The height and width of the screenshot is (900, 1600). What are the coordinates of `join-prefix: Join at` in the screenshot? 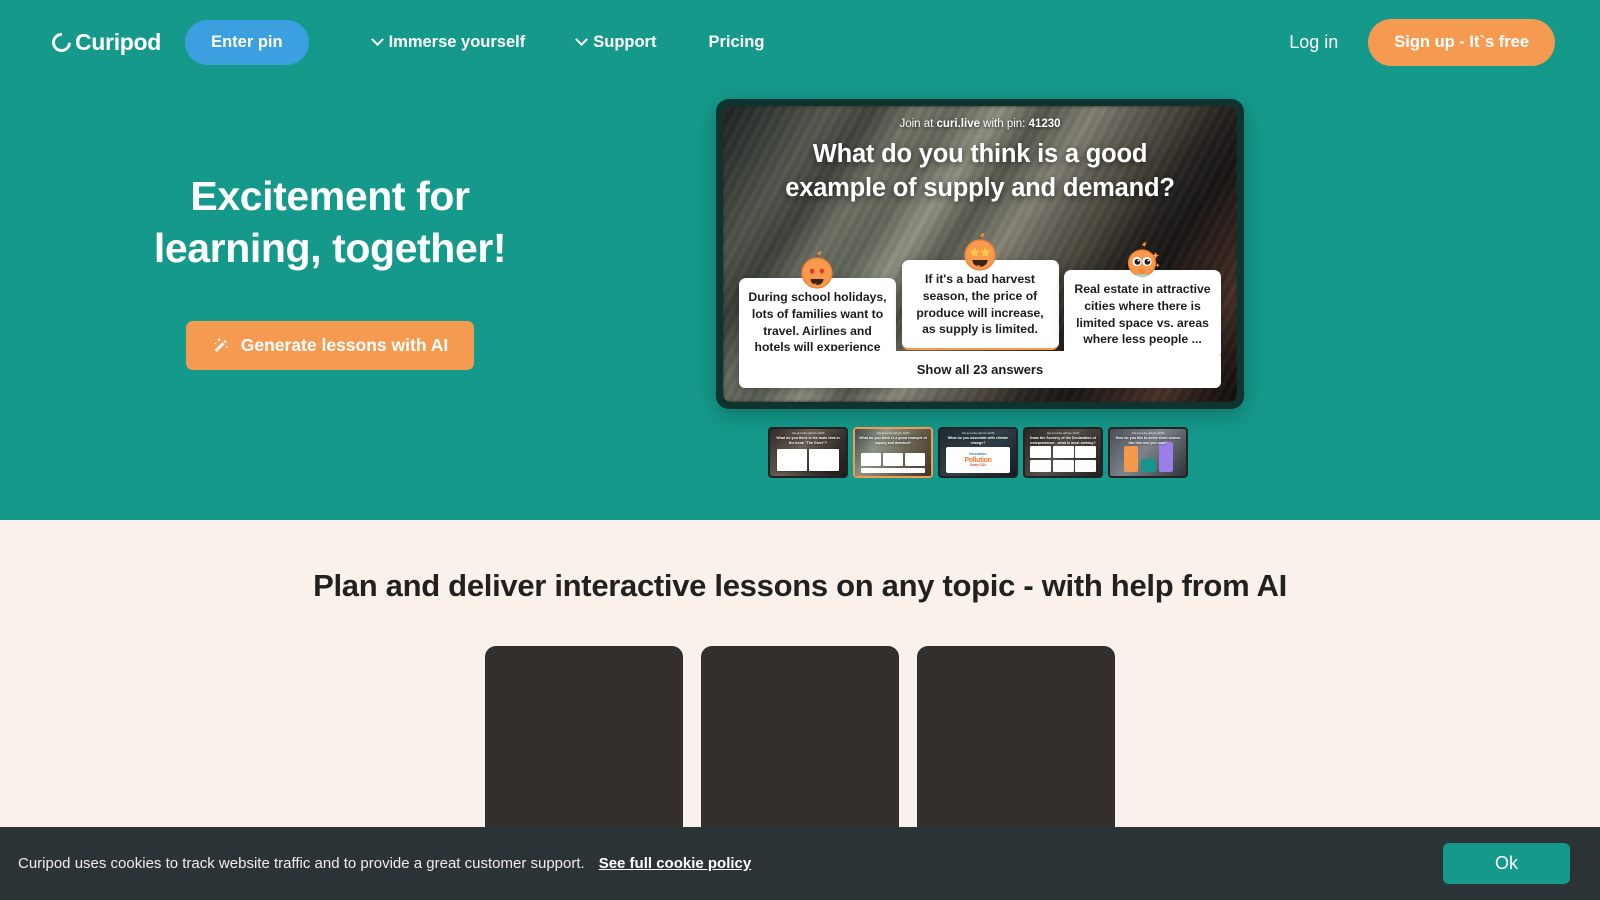 It's located at (918, 124).